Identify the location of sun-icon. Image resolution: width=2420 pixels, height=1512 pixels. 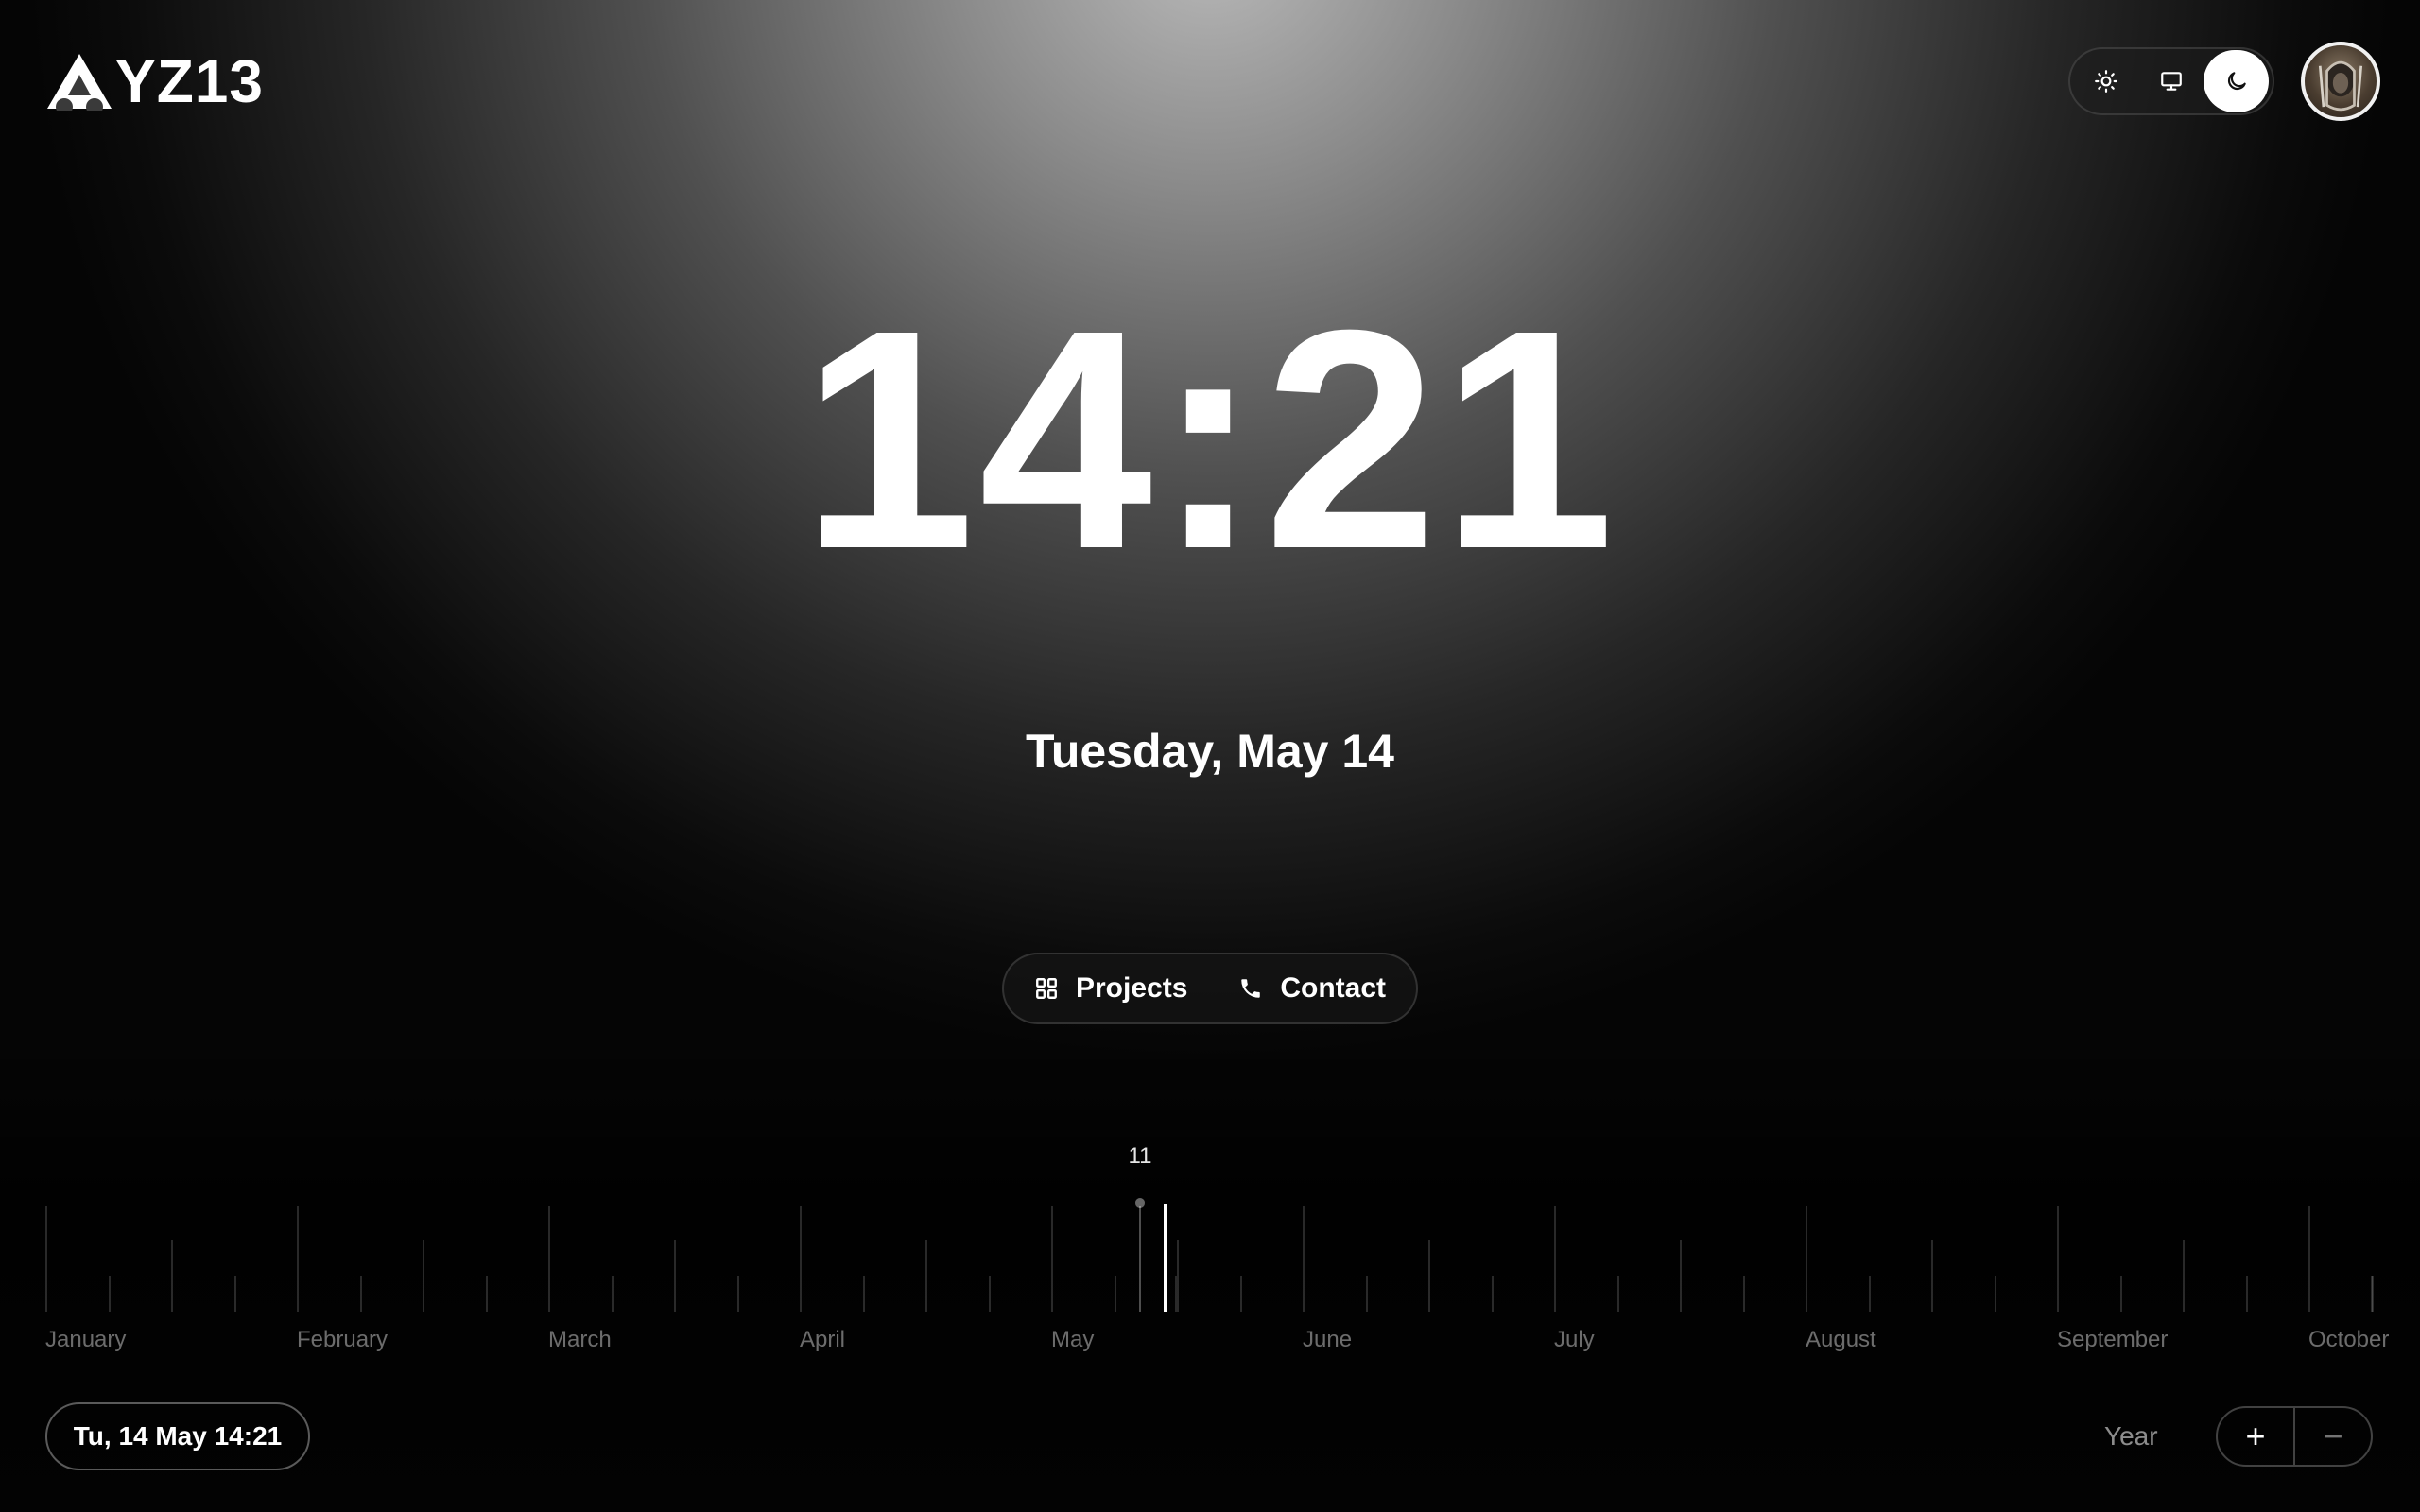
(2106, 81).